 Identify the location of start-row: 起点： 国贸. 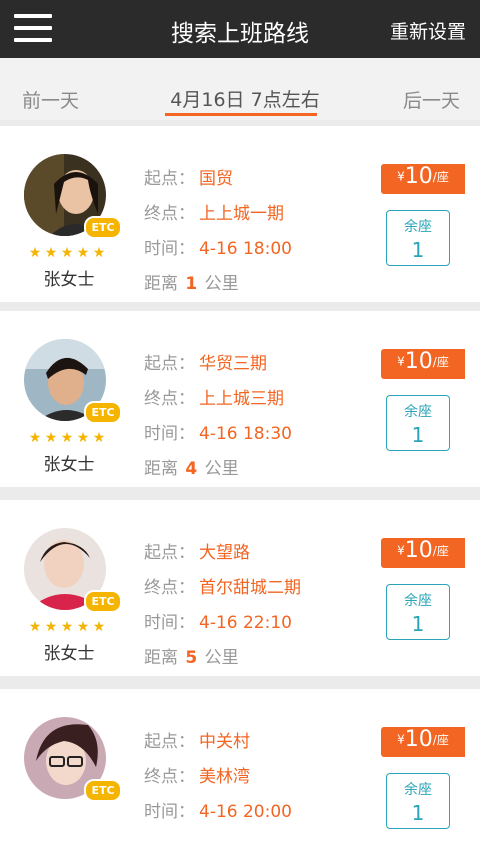
(188, 176).